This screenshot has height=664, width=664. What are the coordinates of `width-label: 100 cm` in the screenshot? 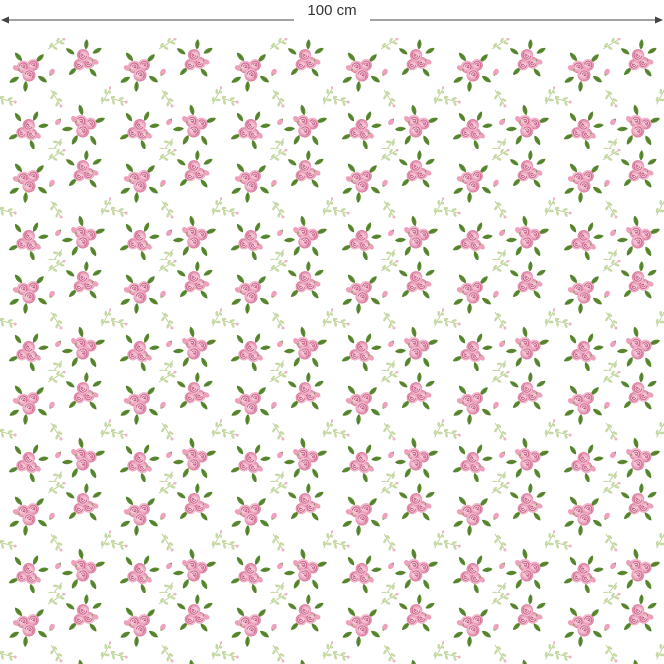 It's located at (332, 10).